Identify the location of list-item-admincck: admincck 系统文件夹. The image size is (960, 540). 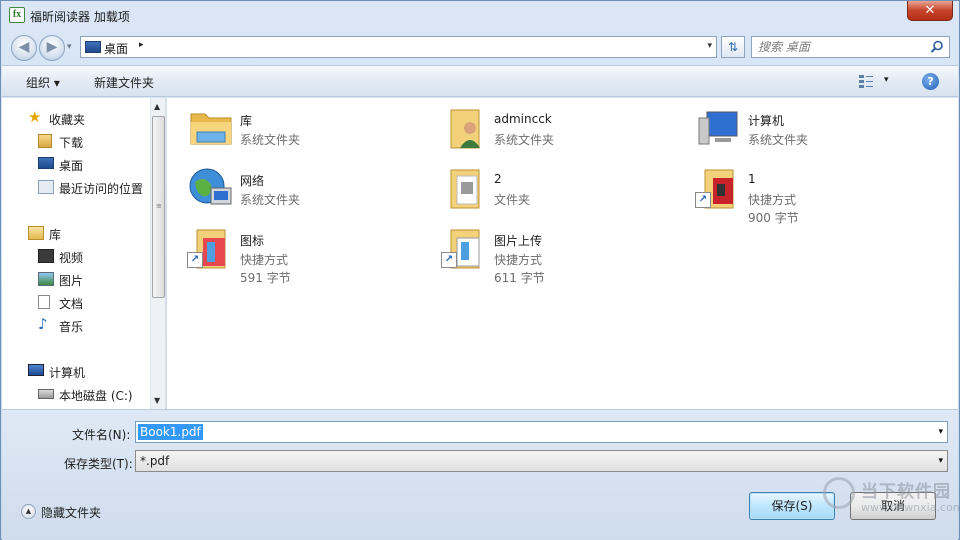
(541, 125).